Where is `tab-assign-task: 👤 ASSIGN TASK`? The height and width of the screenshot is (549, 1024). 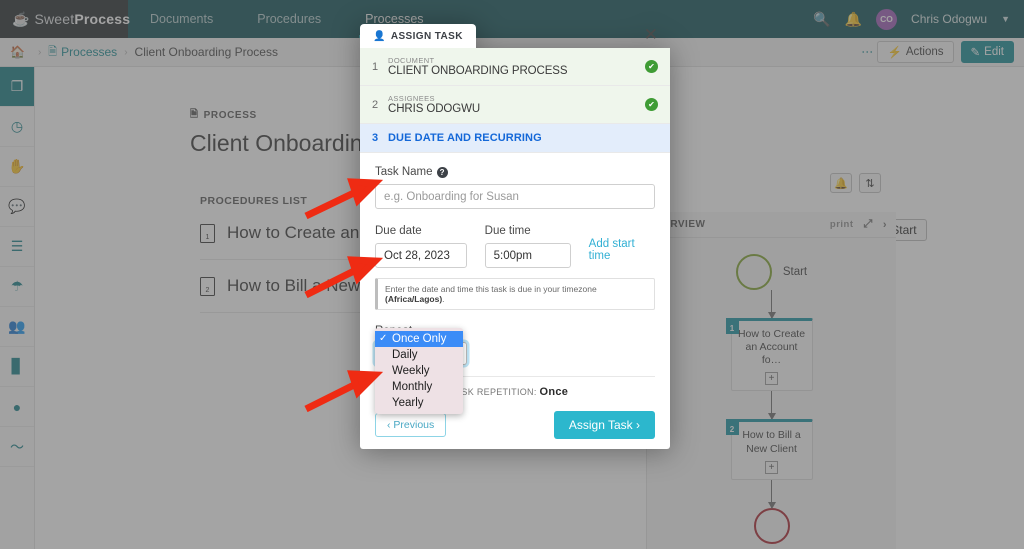 tab-assign-task: 👤 ASSIGN TASK is located at coordinates (418, 36).